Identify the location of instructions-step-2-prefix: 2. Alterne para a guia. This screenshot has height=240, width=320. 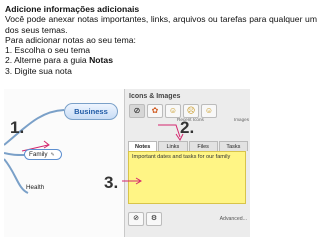
(47, 60).